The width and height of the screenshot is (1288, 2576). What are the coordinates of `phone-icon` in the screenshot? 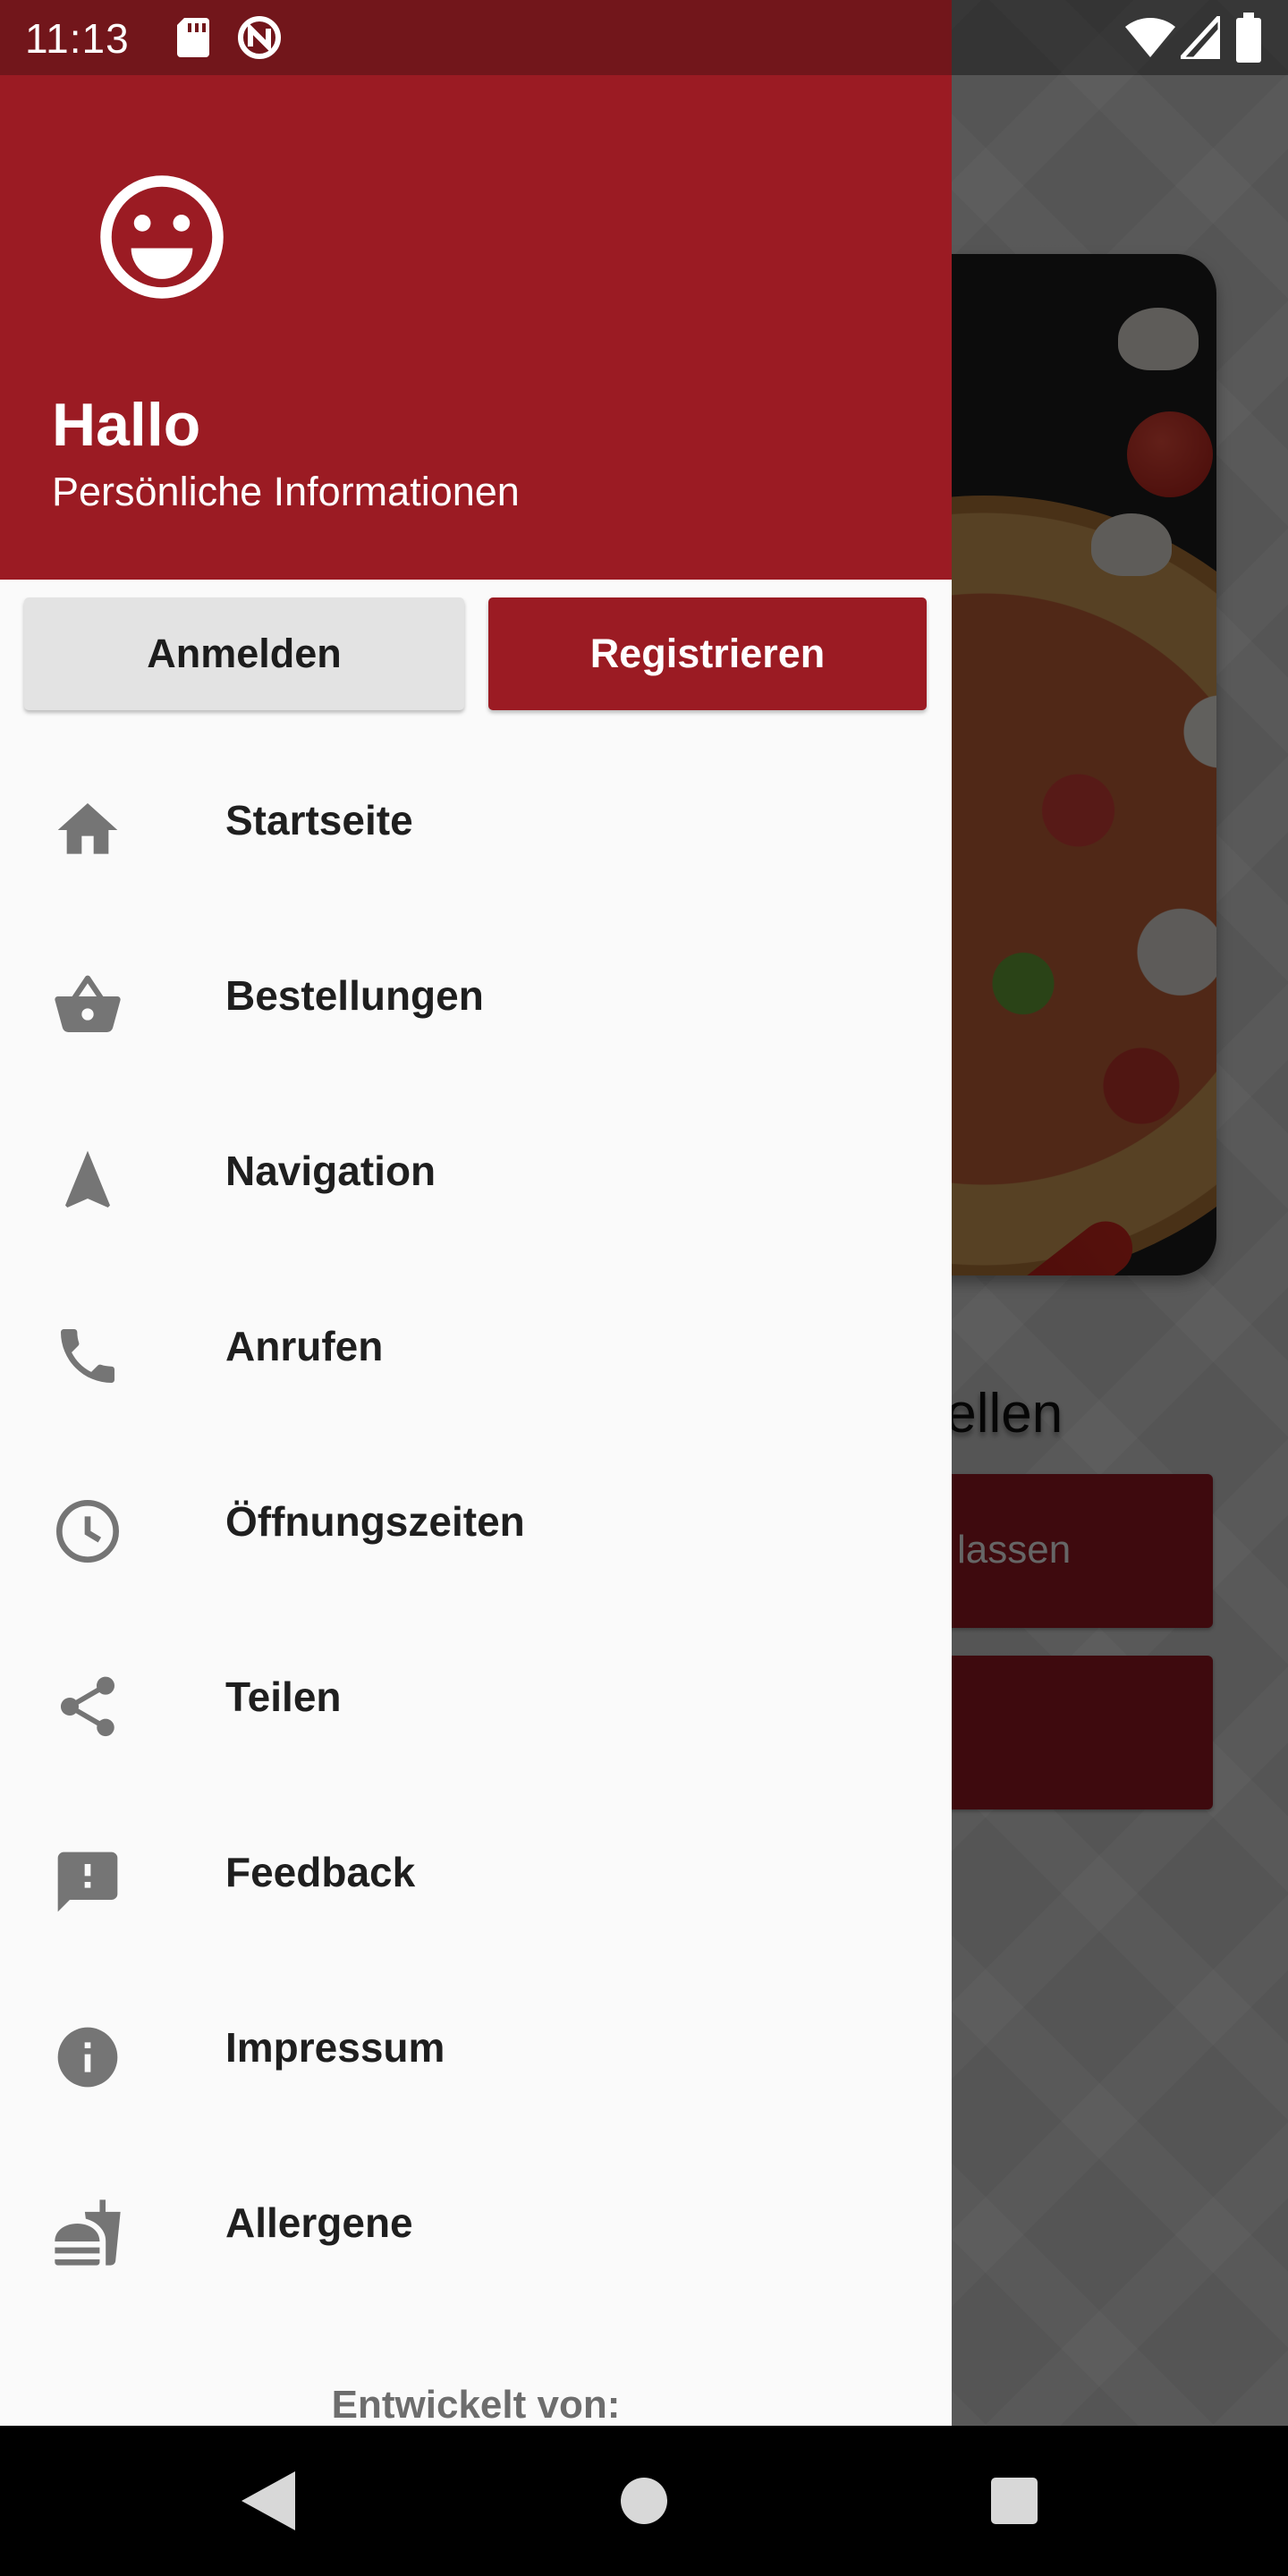 It's located at (87, 1356).